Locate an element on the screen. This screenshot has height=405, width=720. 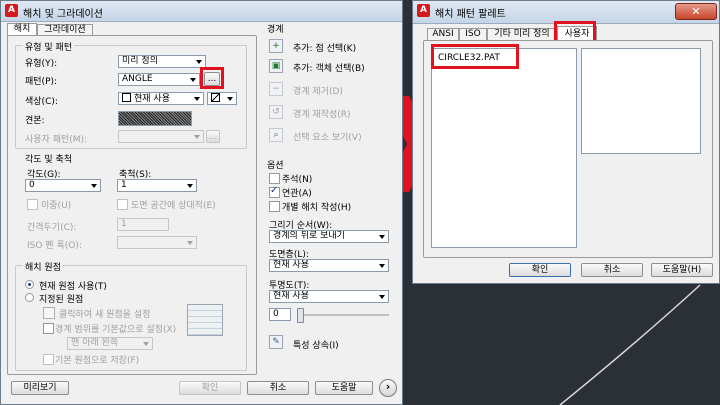
pick-points-icon: + is located at coordinates (276, 46).